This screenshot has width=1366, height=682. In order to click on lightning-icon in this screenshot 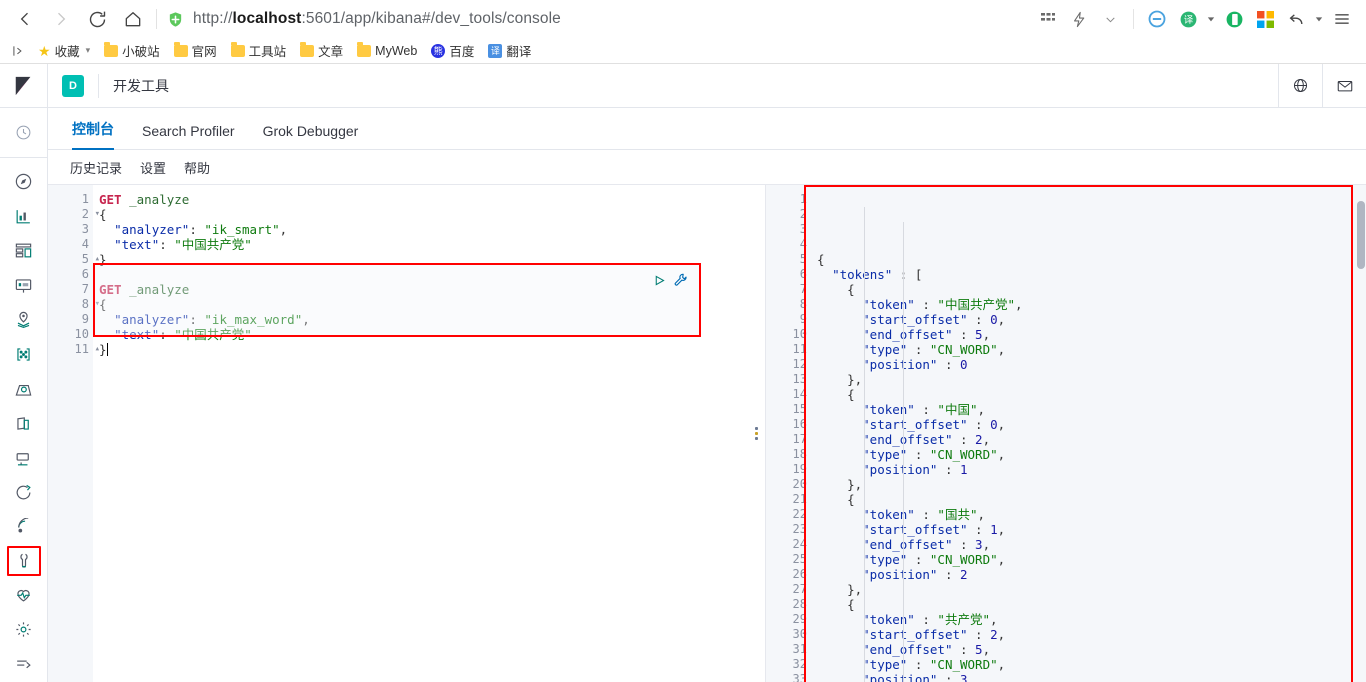, I will do `click(1079, 19)`.